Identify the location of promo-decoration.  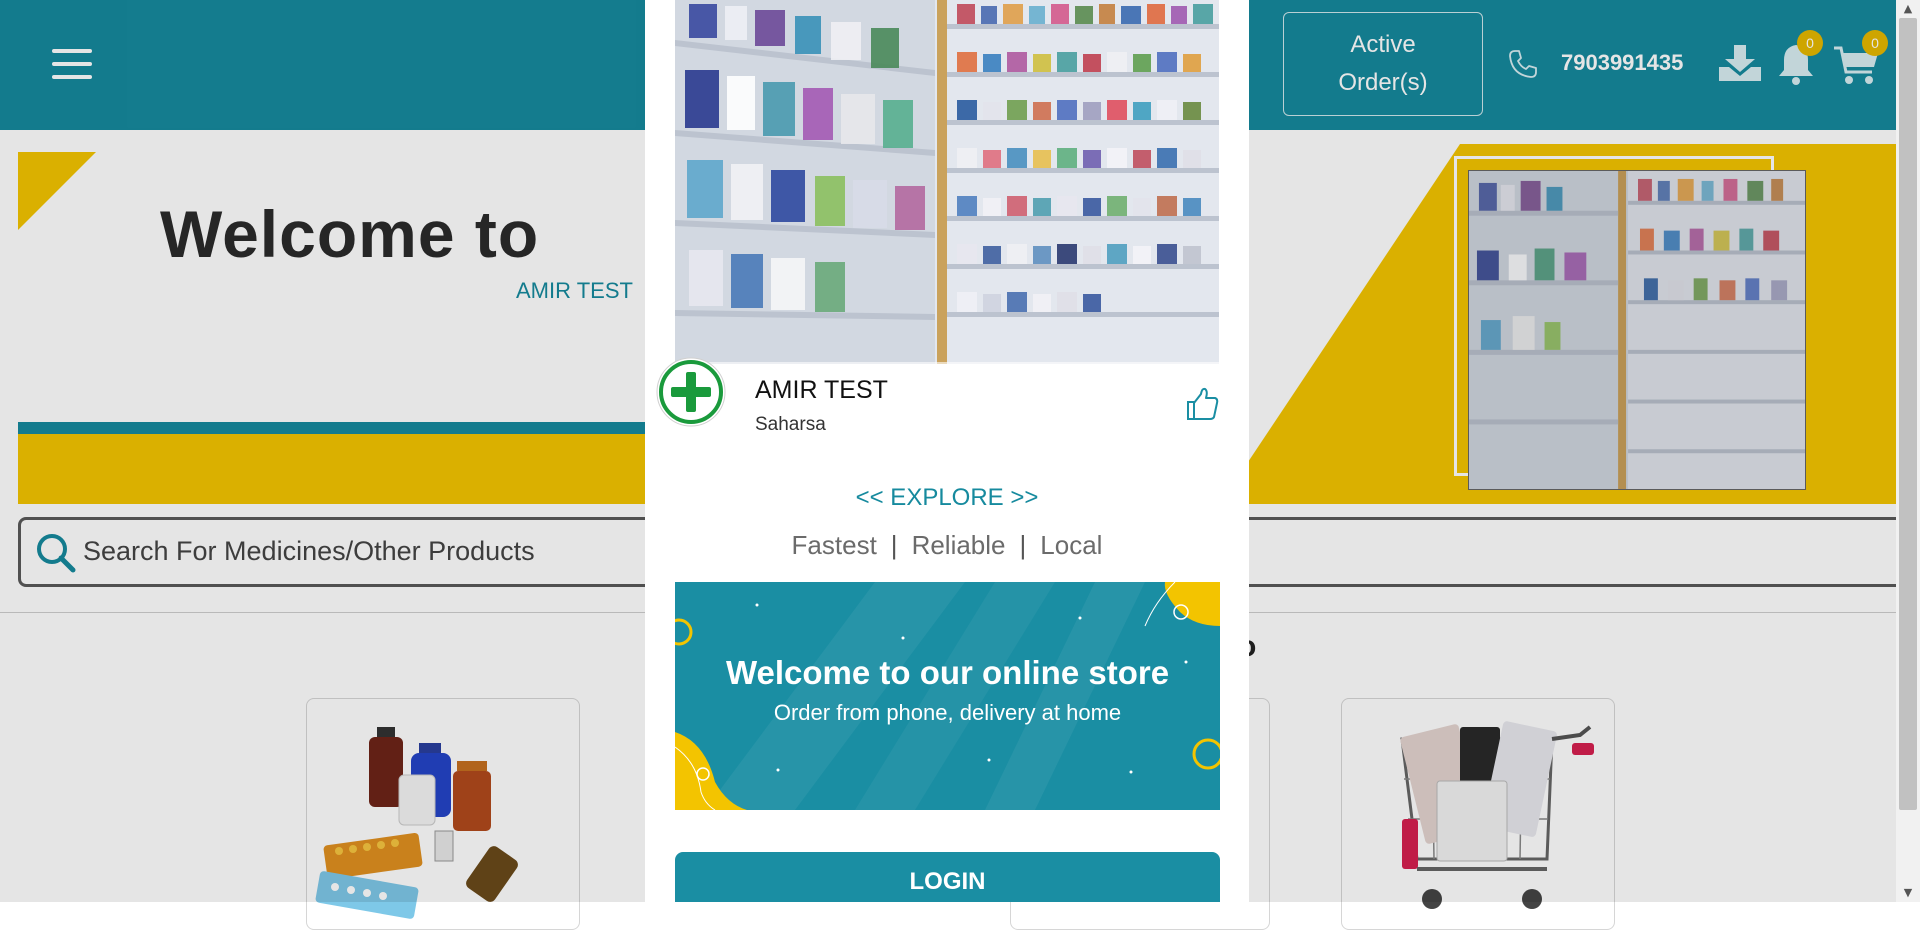
(947, 696).